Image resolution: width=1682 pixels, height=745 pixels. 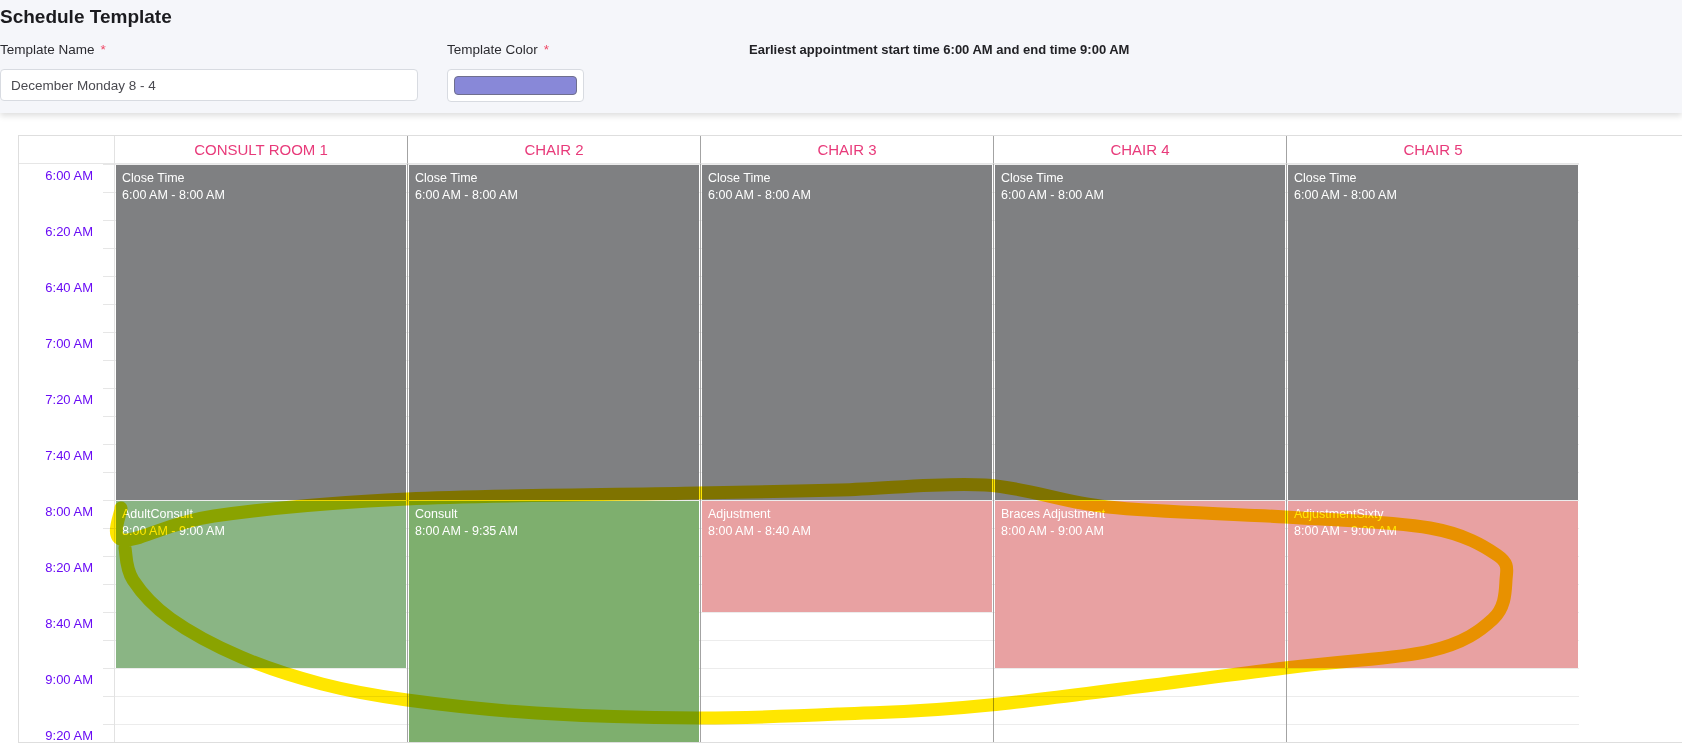 I want to click on time-label: 6:20 AM, so click(x=69, y=231).